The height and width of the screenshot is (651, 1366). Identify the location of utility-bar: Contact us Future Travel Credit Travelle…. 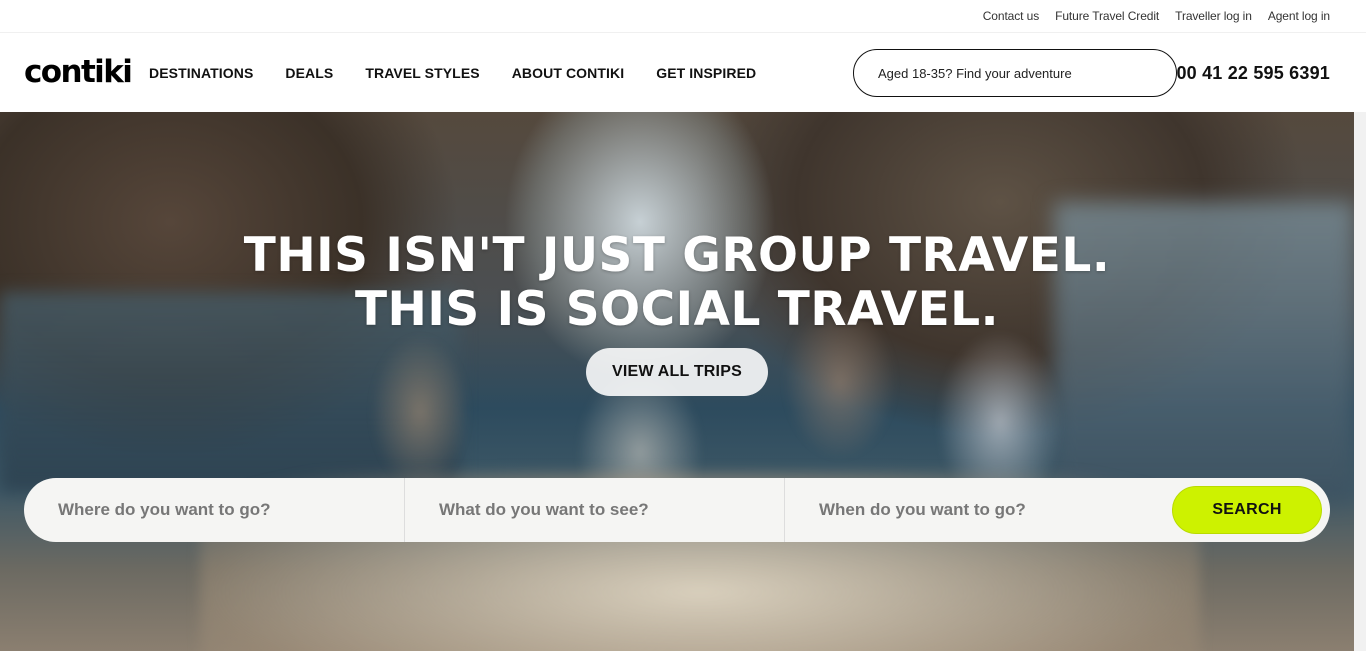
(683, 16).